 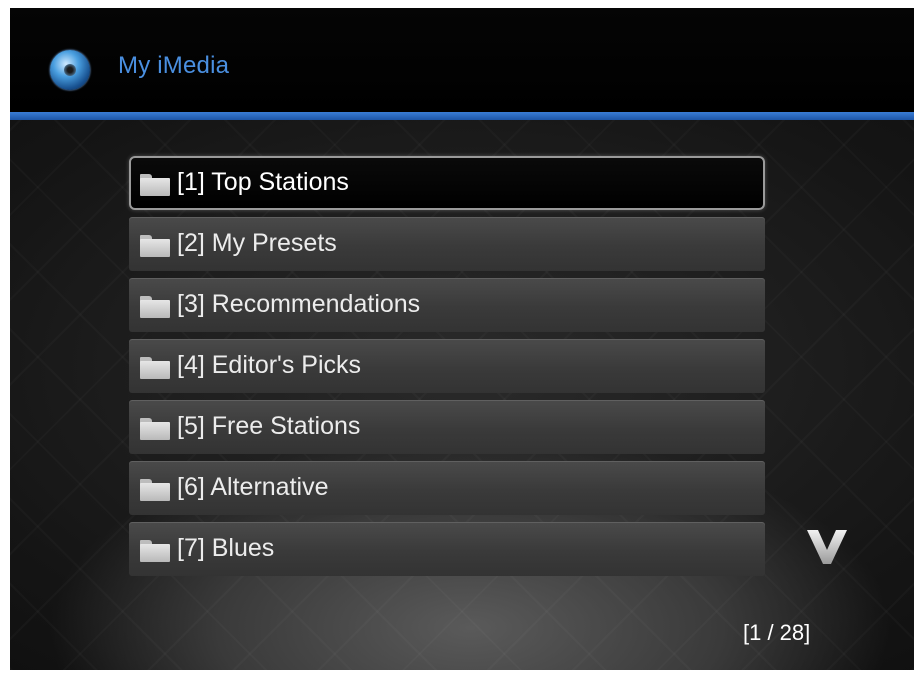 I want to click on menu-item-label: [2] My Presets, so click(x=257, y=243).